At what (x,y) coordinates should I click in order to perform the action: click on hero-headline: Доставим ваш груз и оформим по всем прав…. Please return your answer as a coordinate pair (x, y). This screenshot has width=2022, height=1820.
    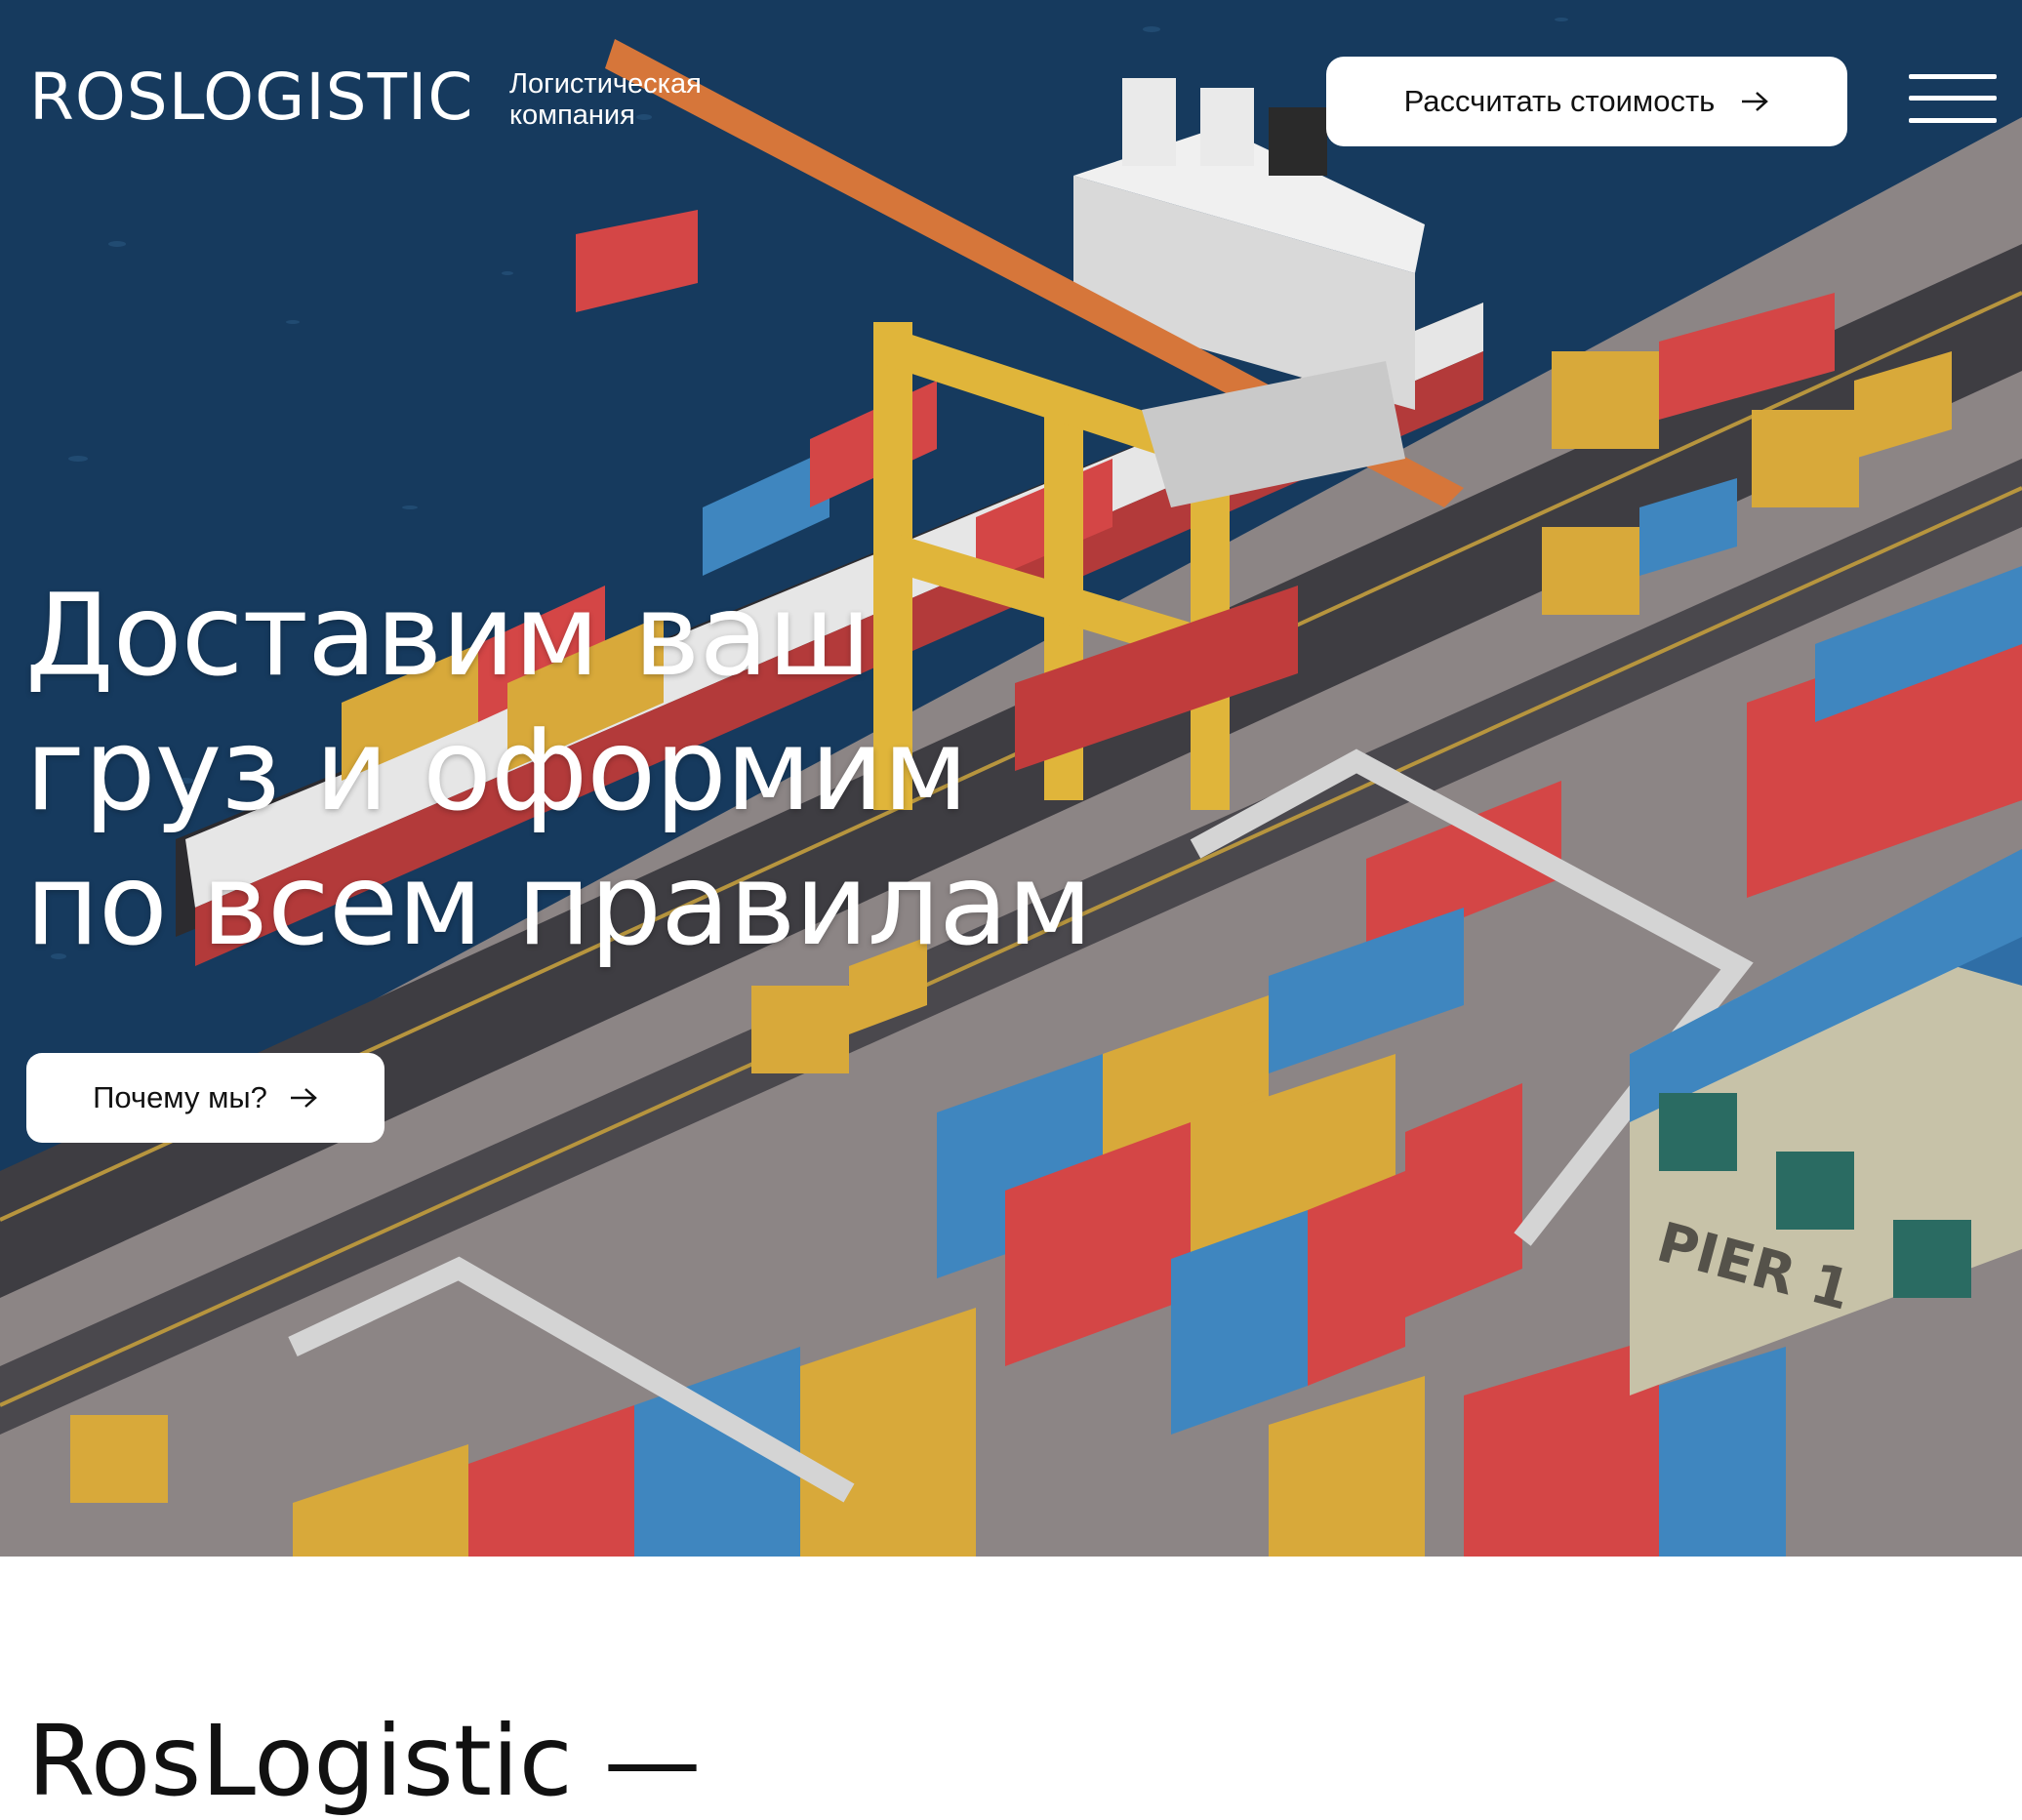
    Looking at the image, I should click on (559, 771).